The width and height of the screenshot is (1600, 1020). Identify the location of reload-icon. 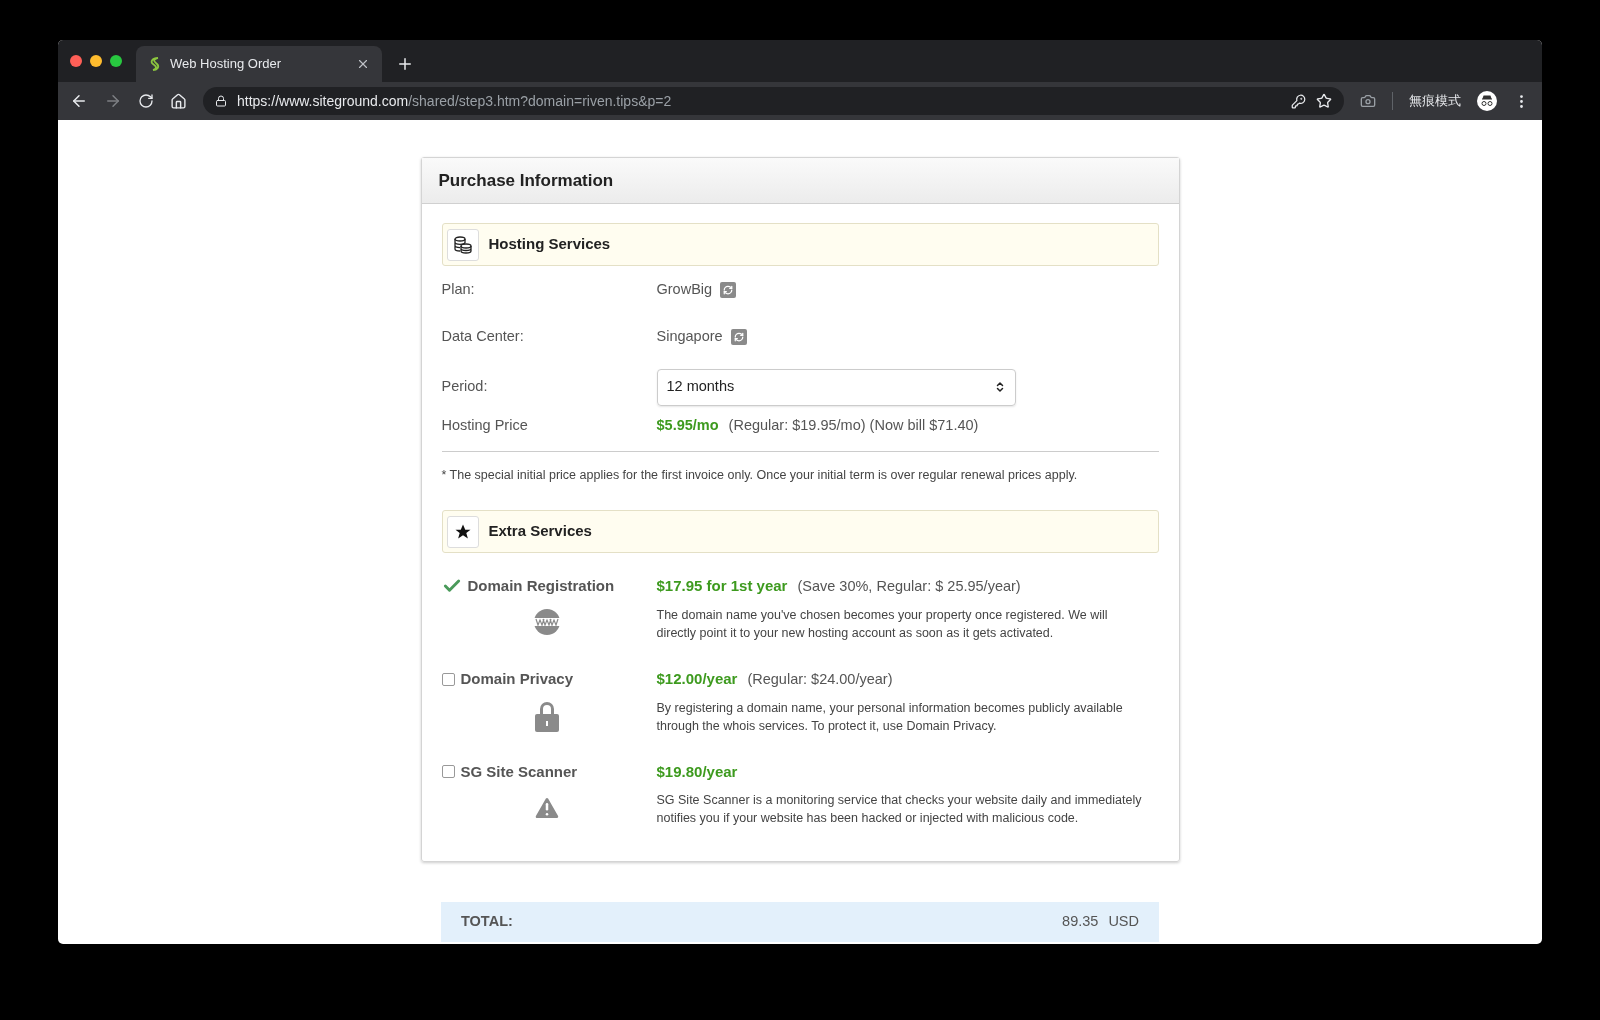
(146, 101).